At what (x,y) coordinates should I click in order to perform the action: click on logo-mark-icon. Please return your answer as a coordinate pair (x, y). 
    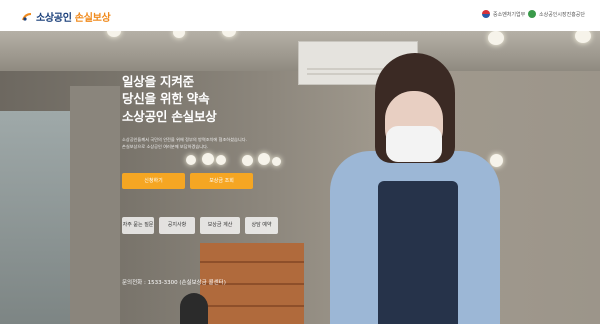
    Looking at the image, I should click on (27, 16).